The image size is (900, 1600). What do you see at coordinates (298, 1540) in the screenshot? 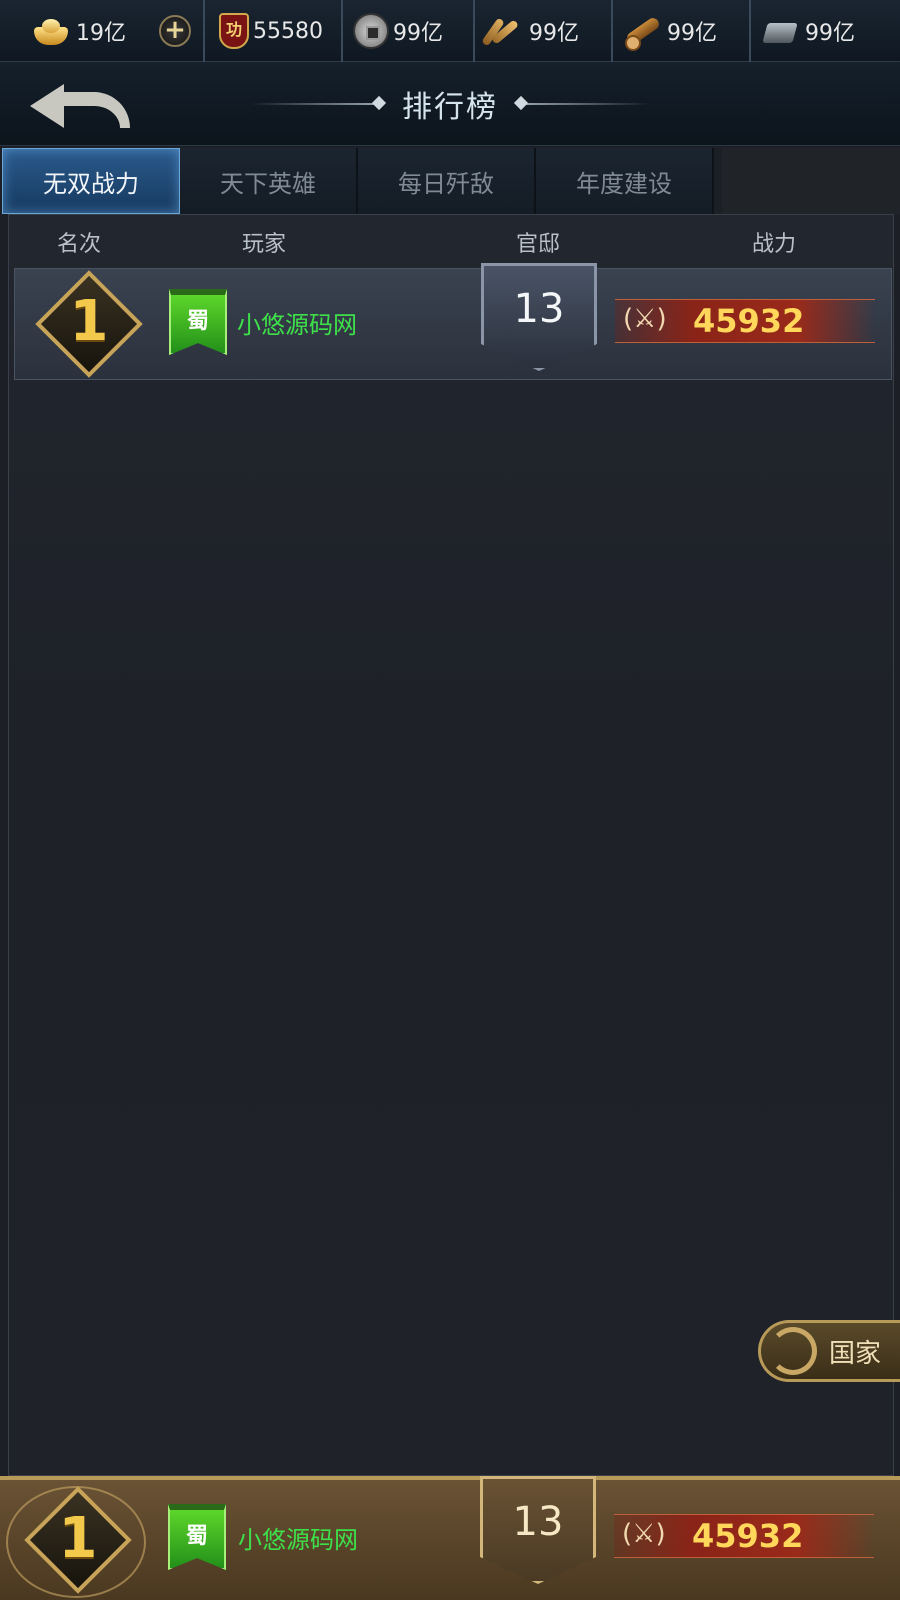
I see `my-player-name: 小悠源码网` at bounding box center [298, 1540].